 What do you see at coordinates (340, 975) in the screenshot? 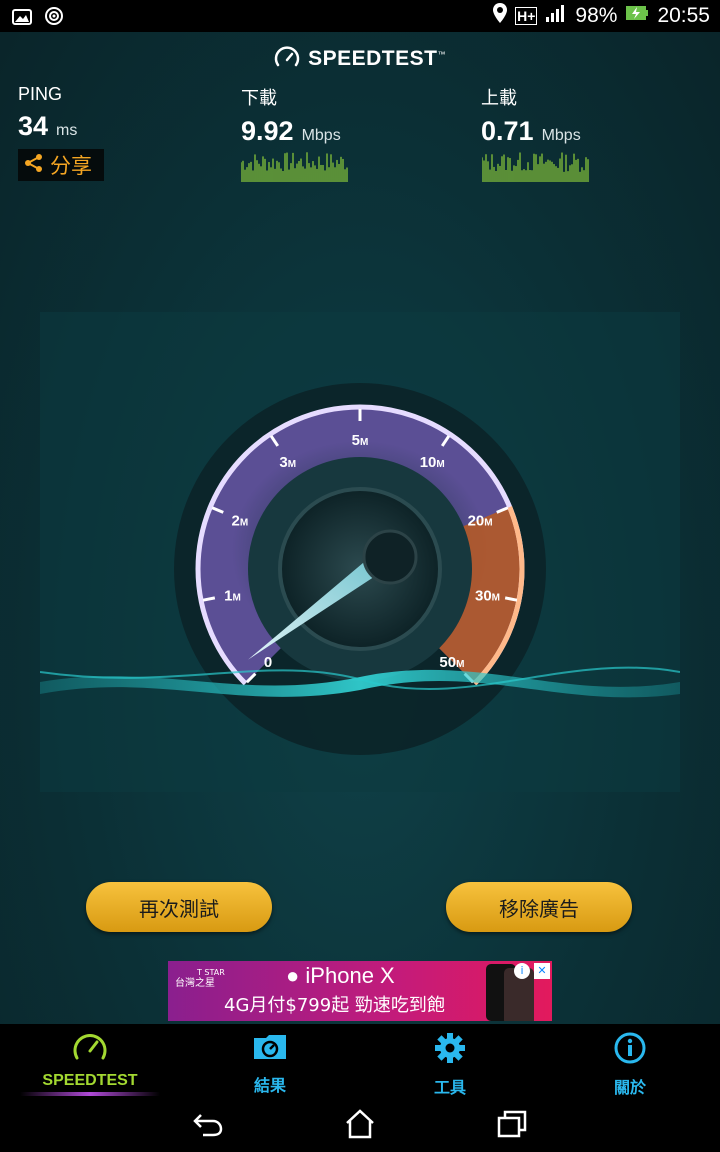
I see `ad-headline: ● iPhone X` at bounding box center [340, 975].